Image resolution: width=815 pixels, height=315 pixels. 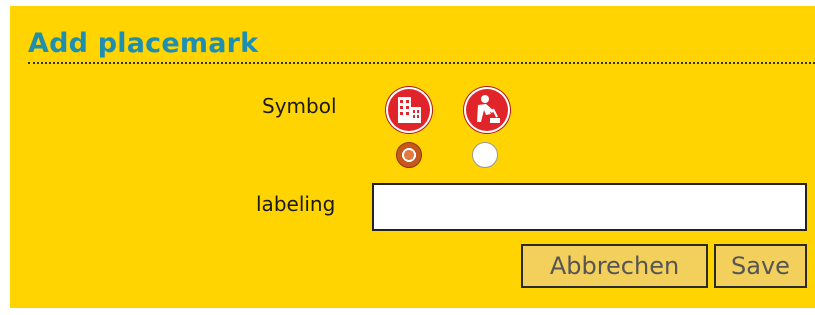 What do you see at coordinates (299, 106) in the screenshot?
I see `symbol-label: Symbol` at bounding box center [299, 106].